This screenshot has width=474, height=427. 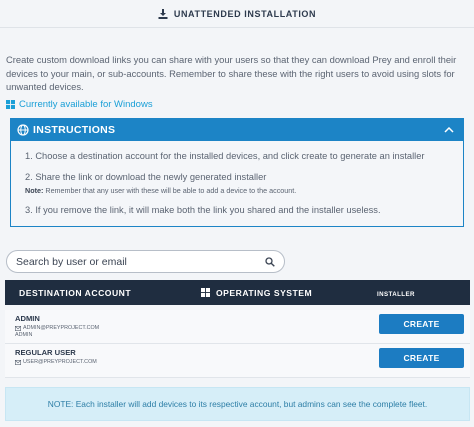 I want to click on search-icon, so click(x=270, y=262).